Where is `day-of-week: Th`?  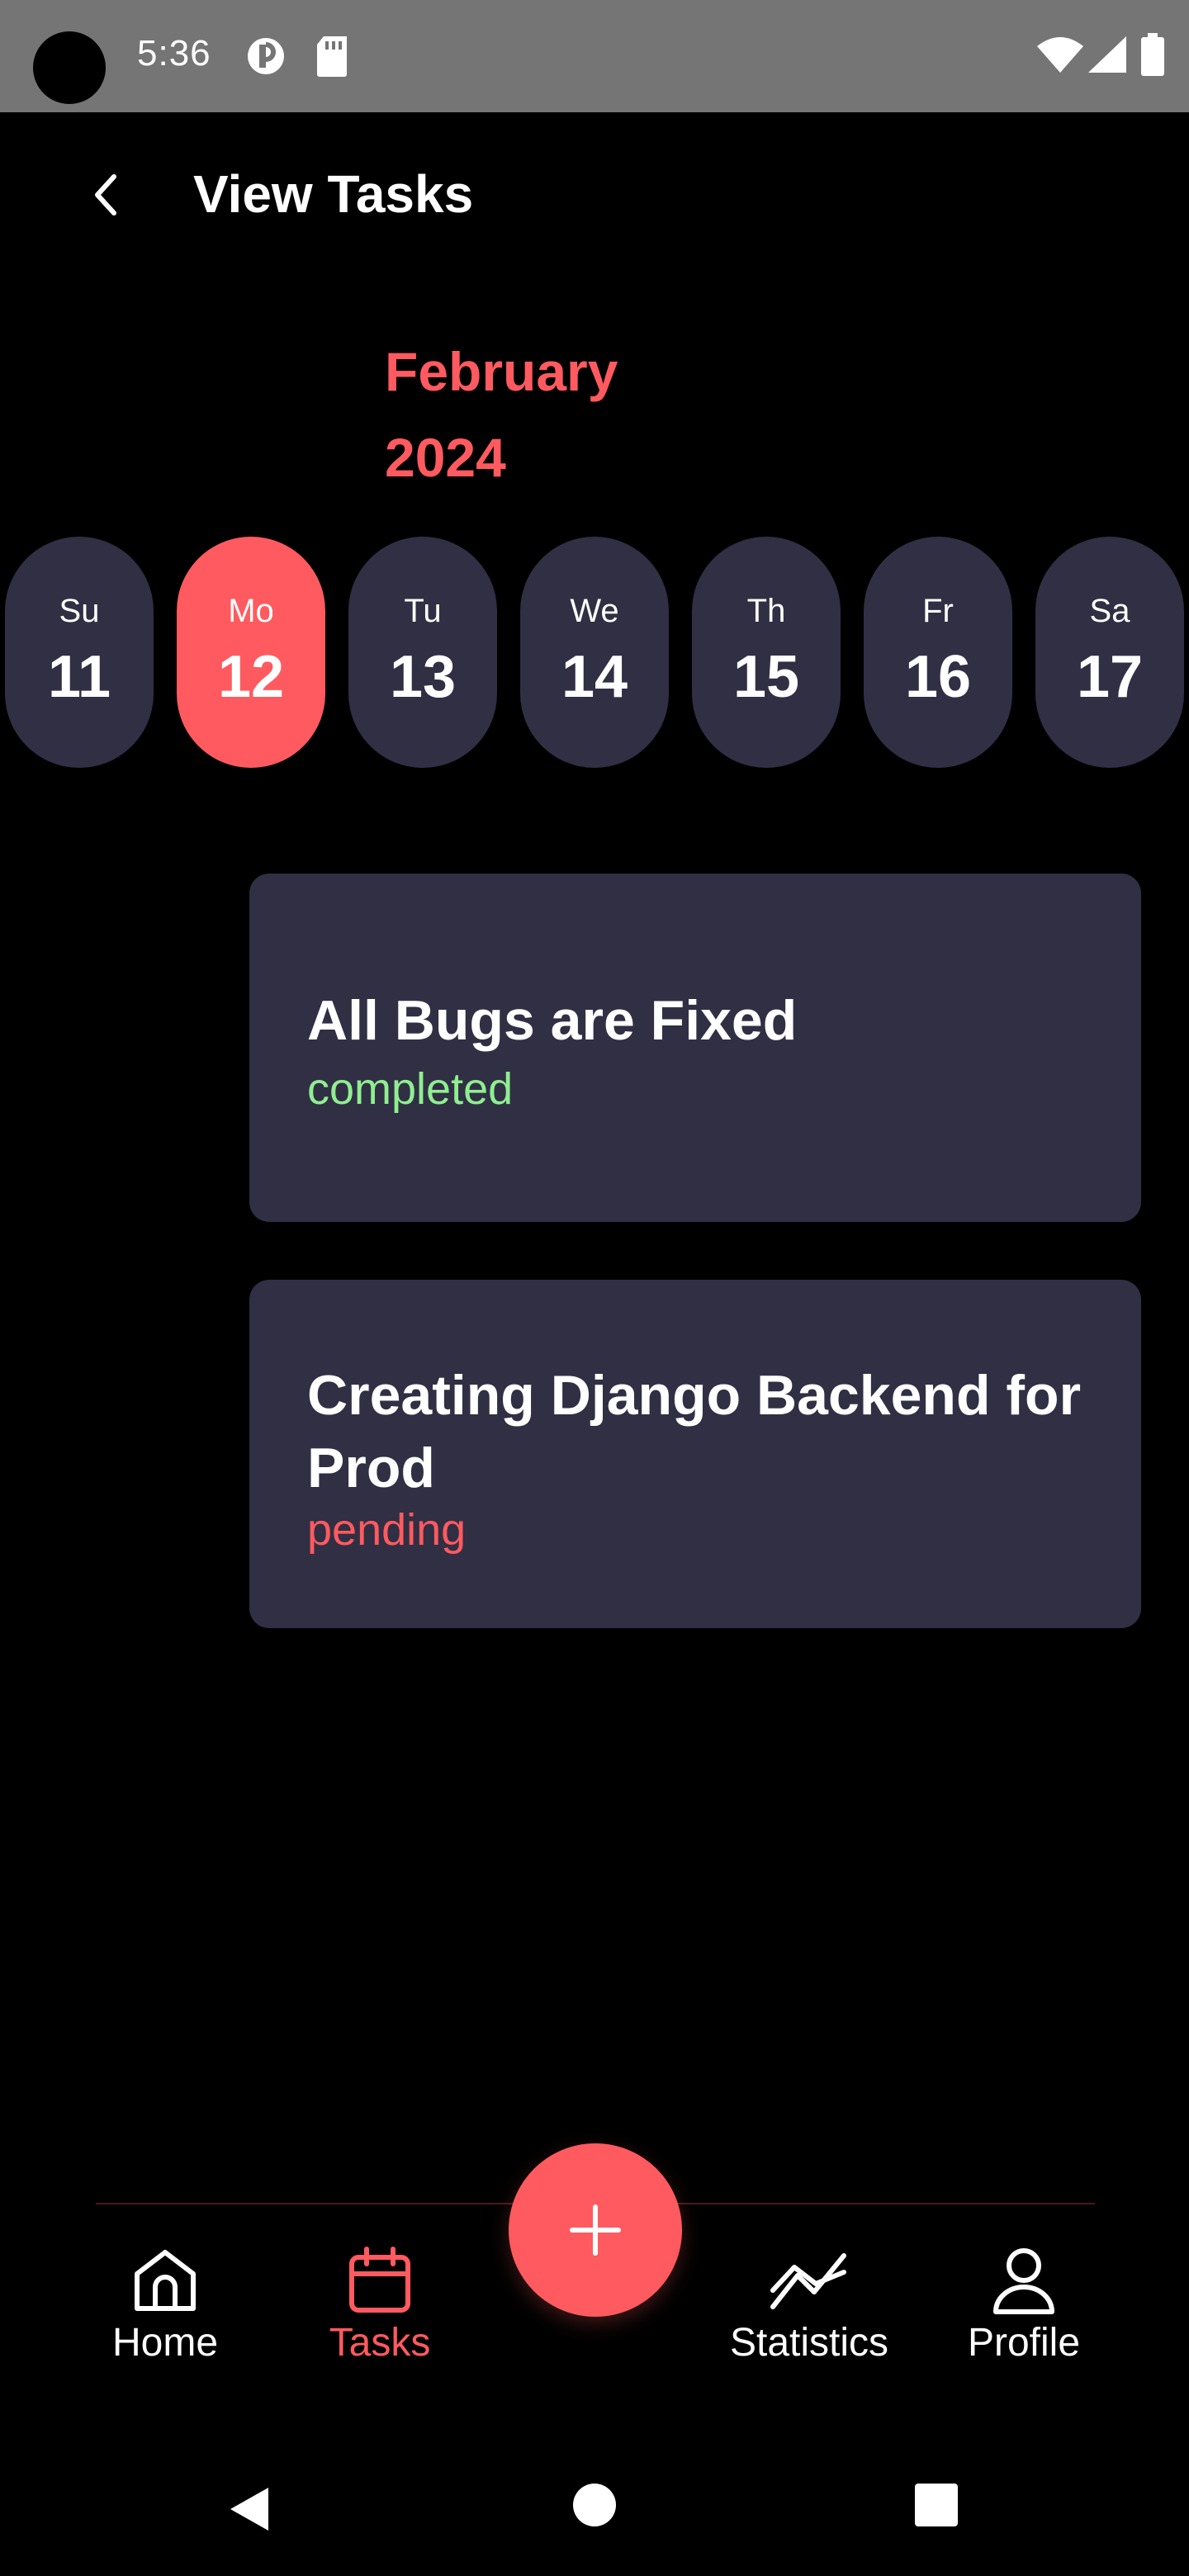
day-of-week: Th is located at coordinates (766, 611).